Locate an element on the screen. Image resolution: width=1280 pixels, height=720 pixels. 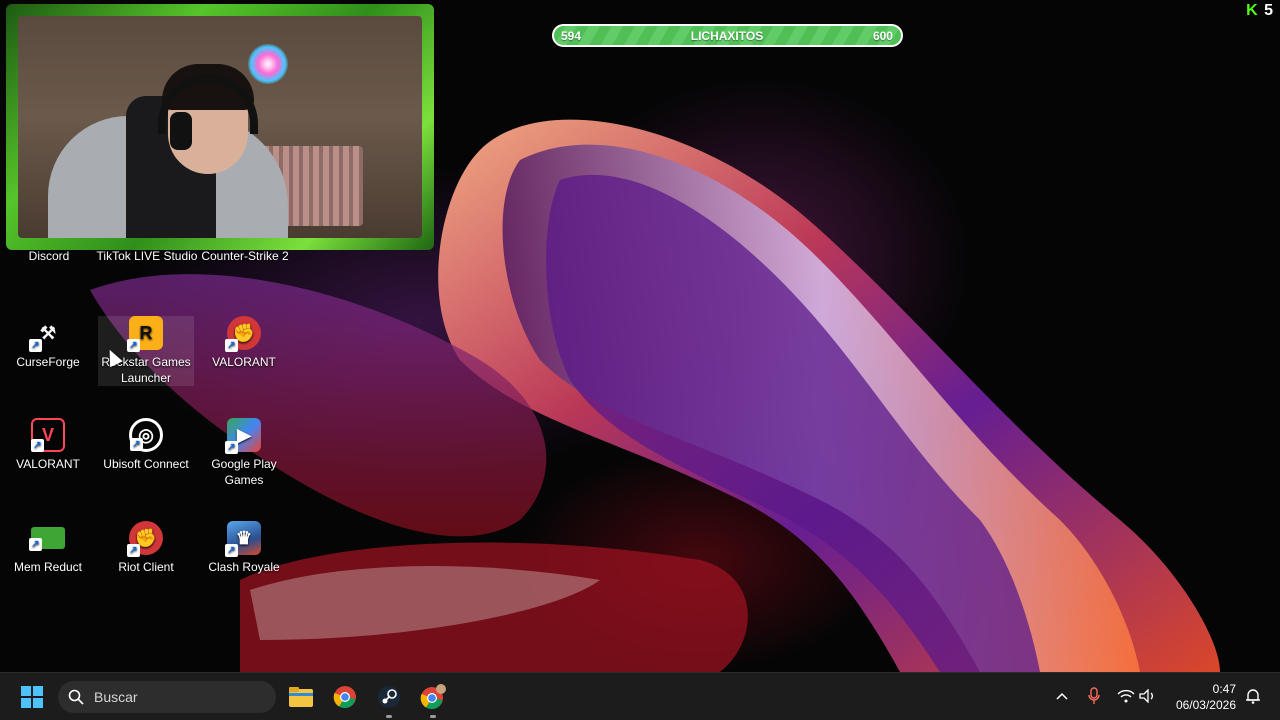
desktop-icon-label: Ubisoft Connect is located at coordinates (146, 464).